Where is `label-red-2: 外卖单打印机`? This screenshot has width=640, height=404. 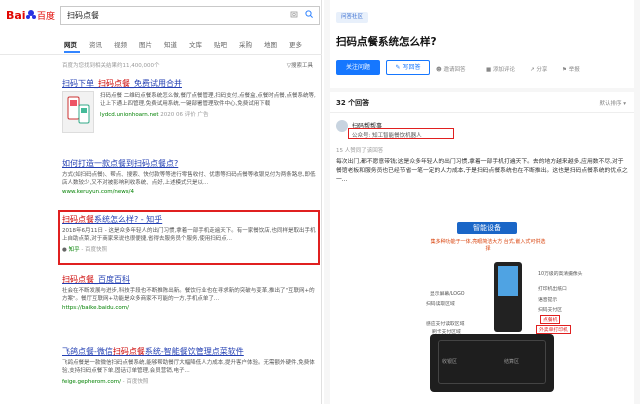 label-red-2: 外卖单打印机 is located at coordinates (553, 329).